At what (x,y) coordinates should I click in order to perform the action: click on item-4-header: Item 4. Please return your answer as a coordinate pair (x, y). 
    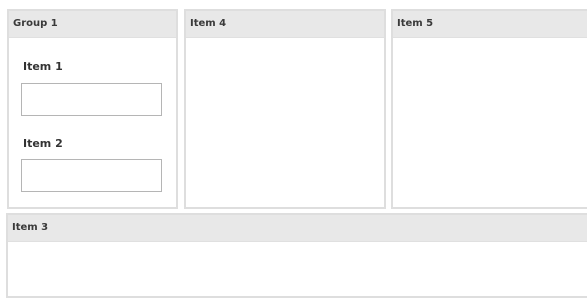
    Looking at the image, I should click on (285, 24).